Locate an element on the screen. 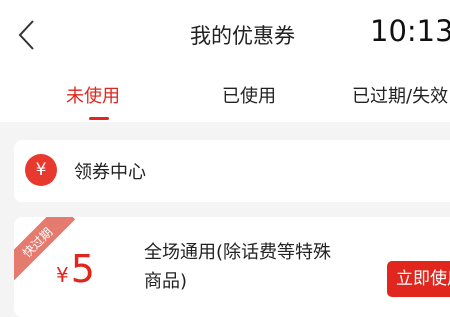  coupon-center-label: 领券中心 is located at coordinates (110, 172).